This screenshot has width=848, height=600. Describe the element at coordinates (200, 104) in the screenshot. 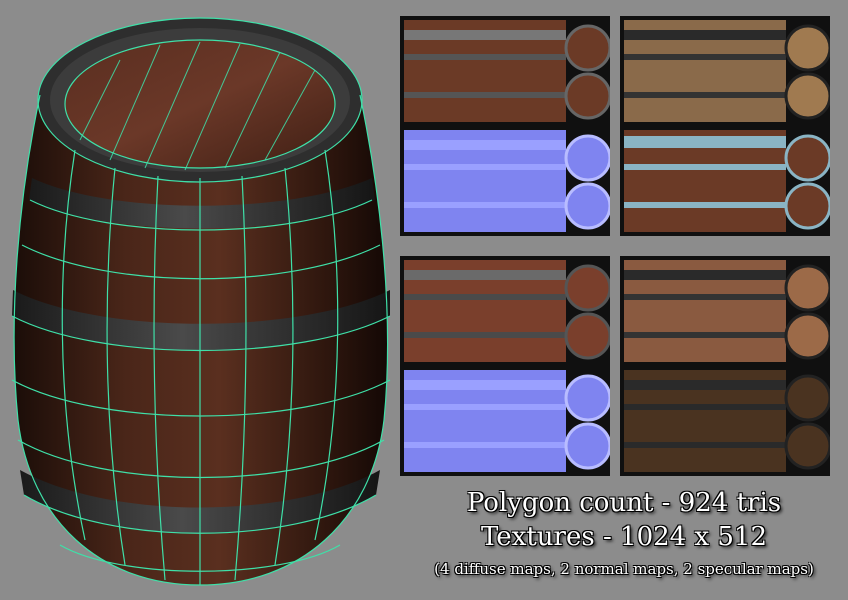

I see `barrel-lid` at that location.